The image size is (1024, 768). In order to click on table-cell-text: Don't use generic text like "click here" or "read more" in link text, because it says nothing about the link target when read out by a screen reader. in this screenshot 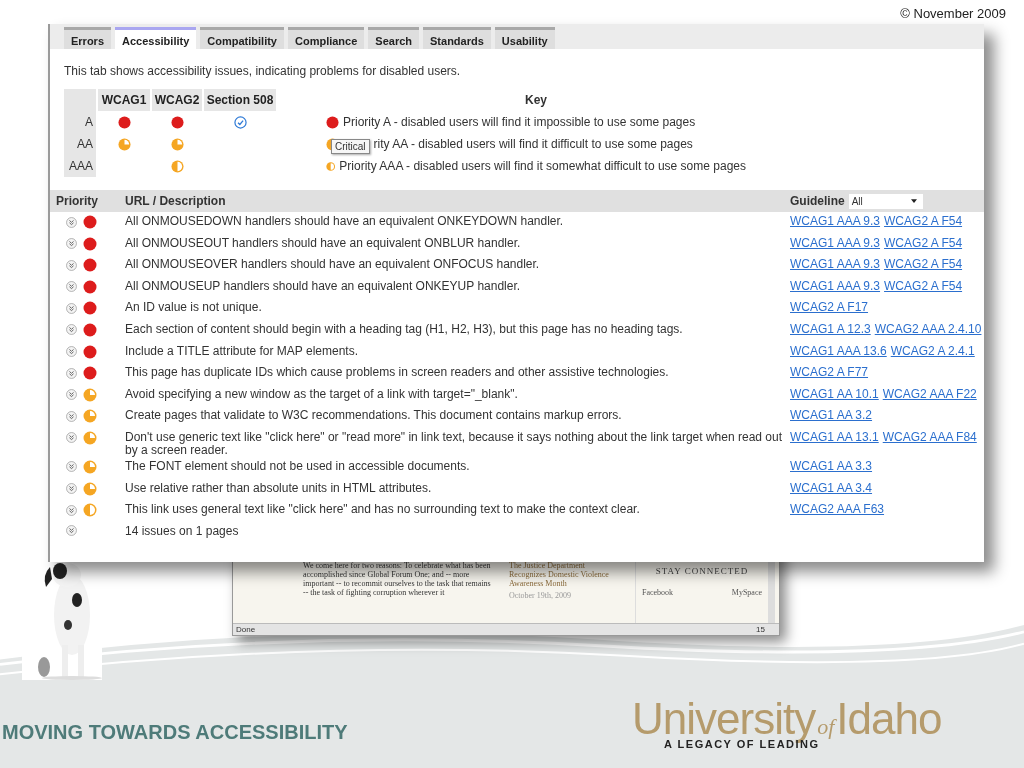, I will do `click(454, 443)`.